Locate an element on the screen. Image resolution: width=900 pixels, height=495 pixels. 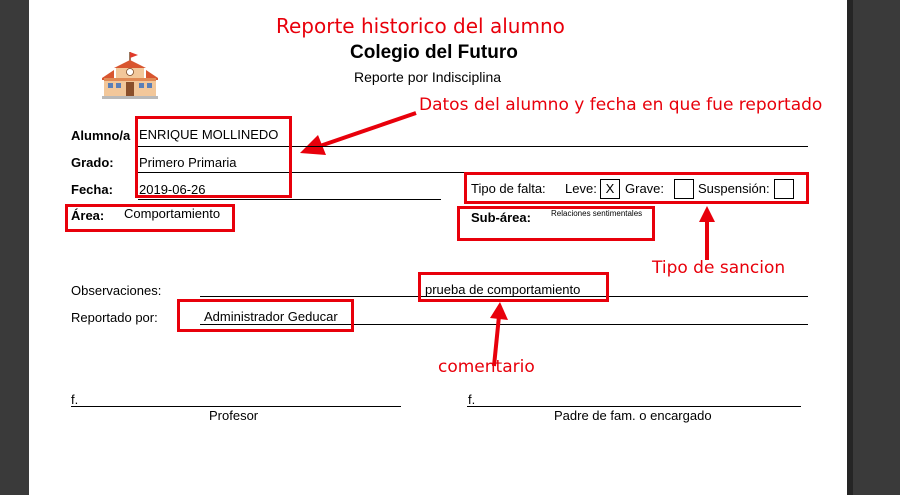
signature-f-left: f. is located at coordinates (75, 399).